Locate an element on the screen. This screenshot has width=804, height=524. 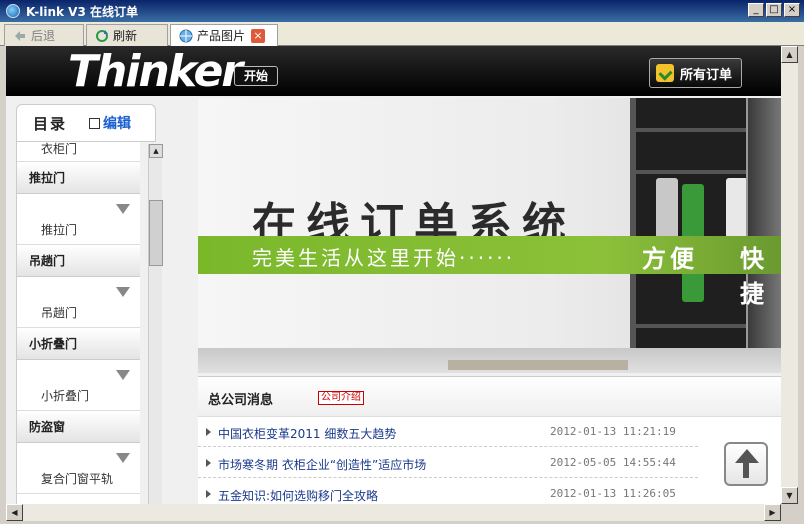
back-arrow-icon is located at coordinates (20, 36).